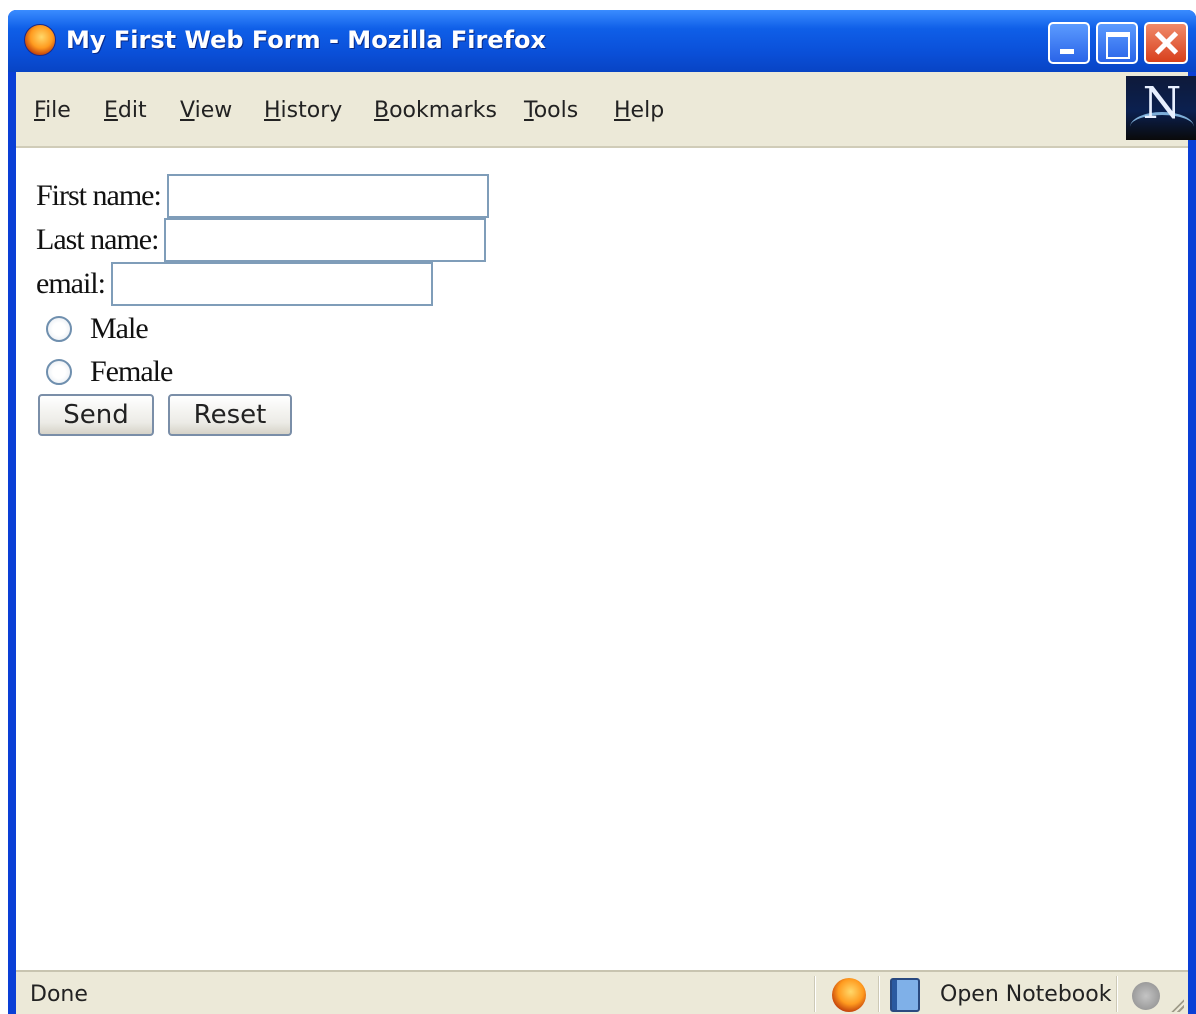  Describe the element at coordinates (125, 110) in the screenshot. I see `menu-edit: Edit` at that location.